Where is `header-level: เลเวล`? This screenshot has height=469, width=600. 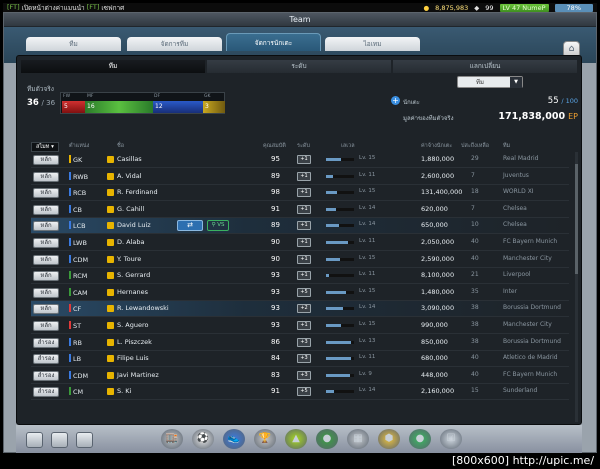 header-level: เลเวล is located at coordinates (348, 146).